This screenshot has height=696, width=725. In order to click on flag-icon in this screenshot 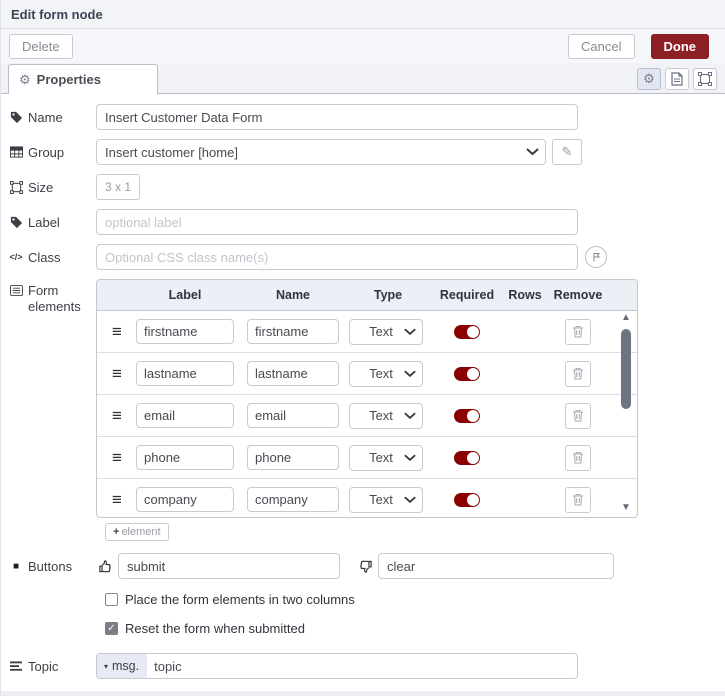, I will do `click(596, 257)`.